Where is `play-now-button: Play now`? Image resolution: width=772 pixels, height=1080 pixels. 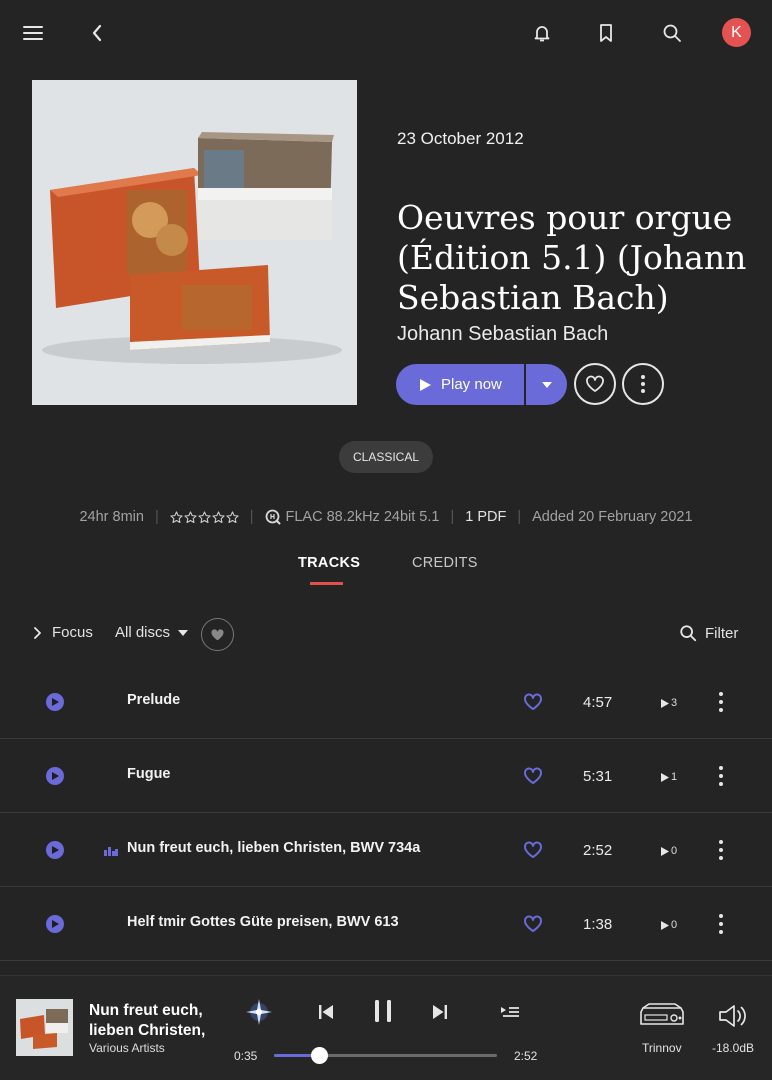 play-now-button: Play now is located at coordinates (460, 384).